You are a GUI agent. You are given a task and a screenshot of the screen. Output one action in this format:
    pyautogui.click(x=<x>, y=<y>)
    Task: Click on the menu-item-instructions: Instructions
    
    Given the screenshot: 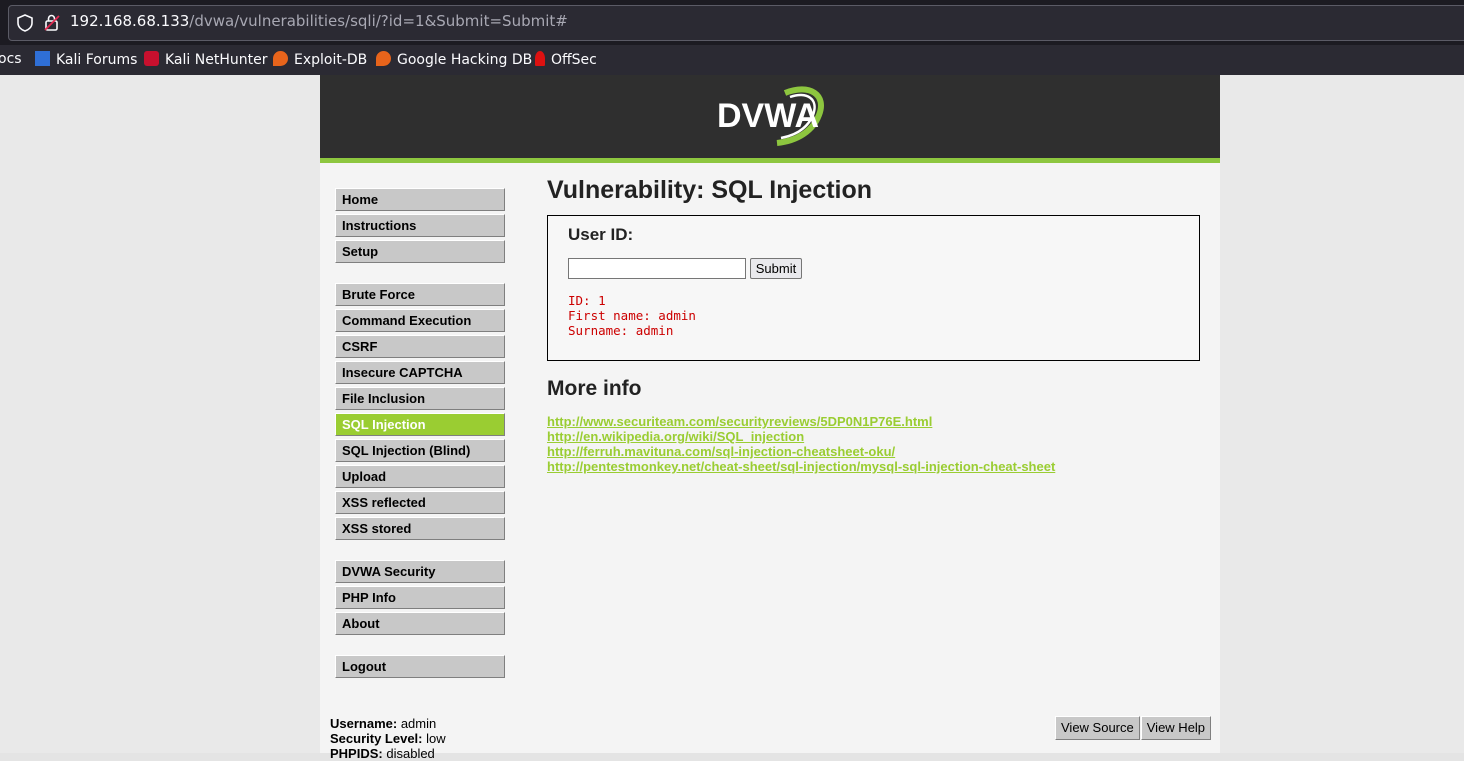 What is the action you would take?
    pyautogui.click(x=420, y=225)
    